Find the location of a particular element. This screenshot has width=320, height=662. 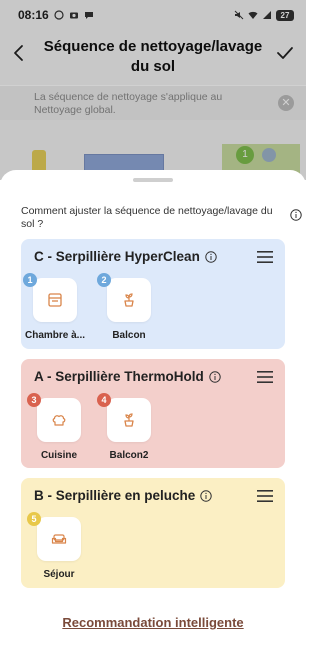

group-title: A - Serpillière ThermoHold is located at coordinates (127, 376).